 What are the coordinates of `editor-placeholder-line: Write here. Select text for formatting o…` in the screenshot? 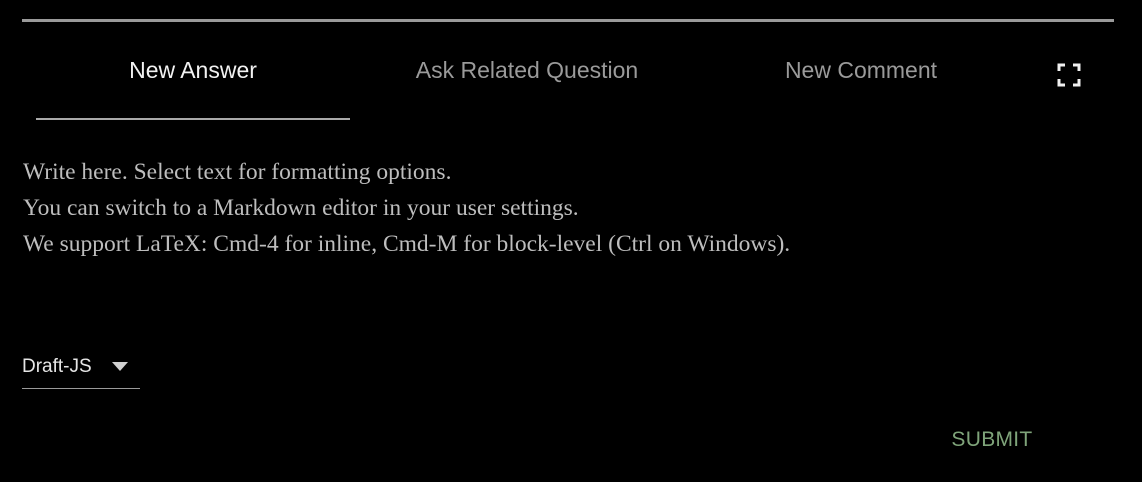 It's located at (237, 172).